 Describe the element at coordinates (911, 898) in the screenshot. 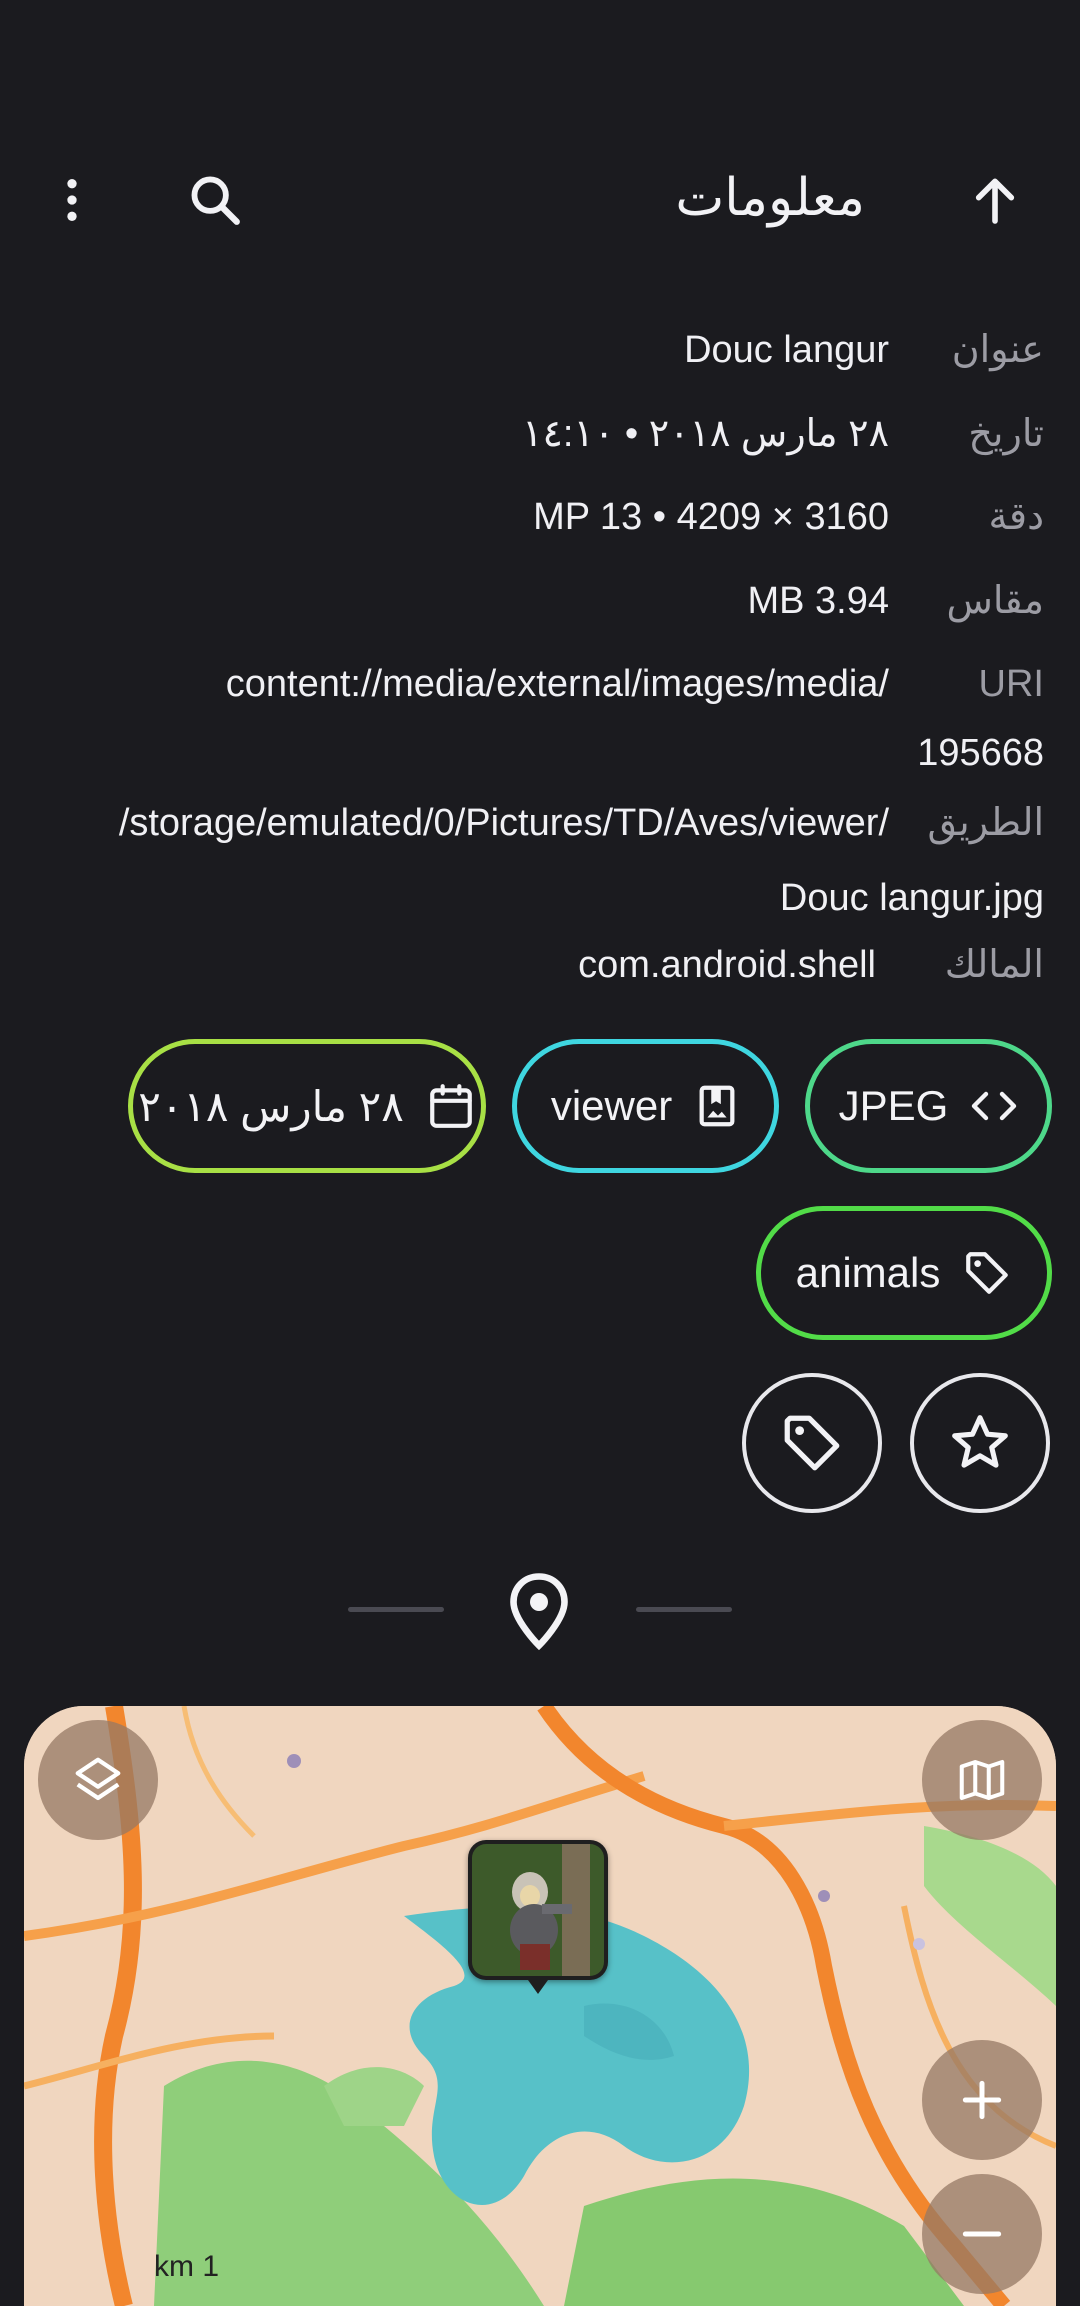

I see `path-value-cont: Douc langur.jpg` at that location.